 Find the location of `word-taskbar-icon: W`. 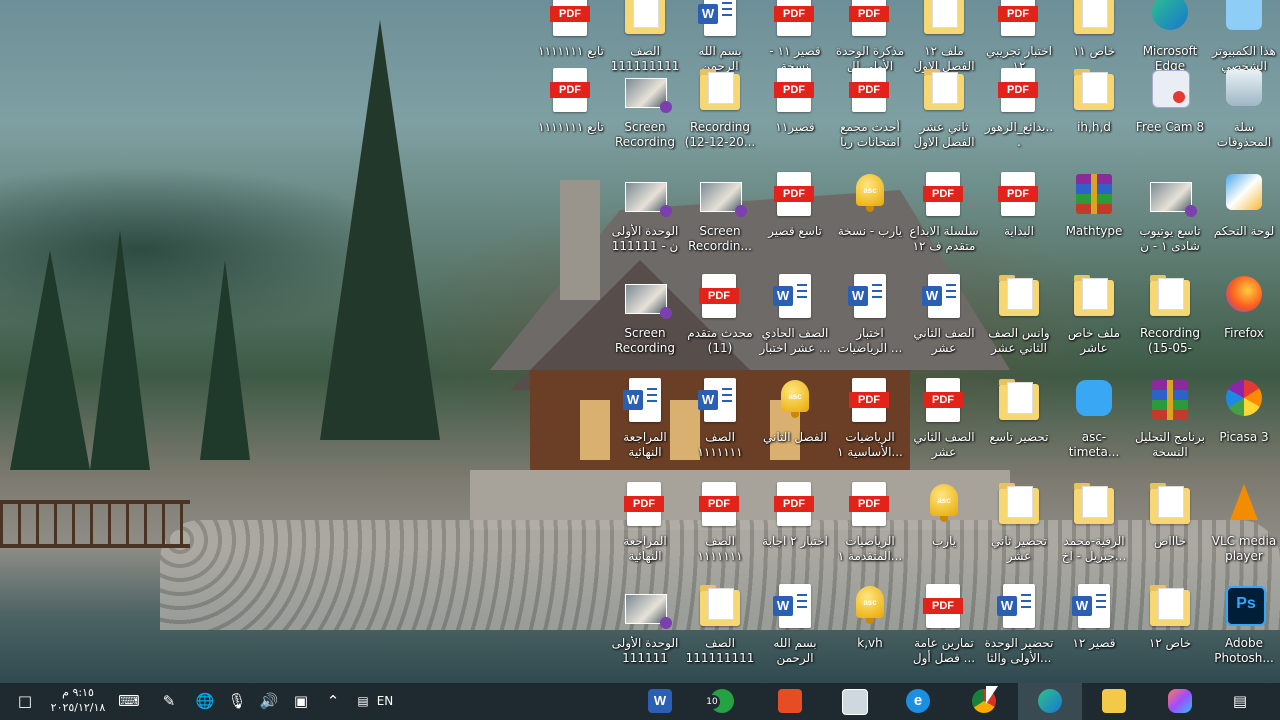

word-taskbar-icon: W is located at coordinates (660, 701).